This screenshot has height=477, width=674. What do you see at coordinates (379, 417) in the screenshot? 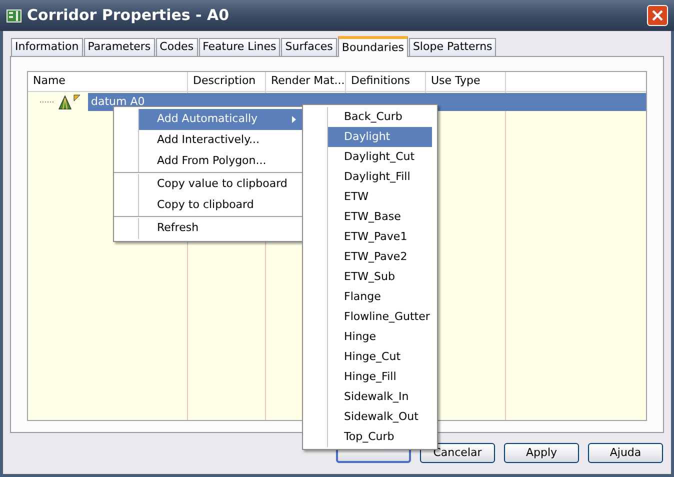
I see `menu-item: Sidewalk_Out` at bounding box center [379, 417].